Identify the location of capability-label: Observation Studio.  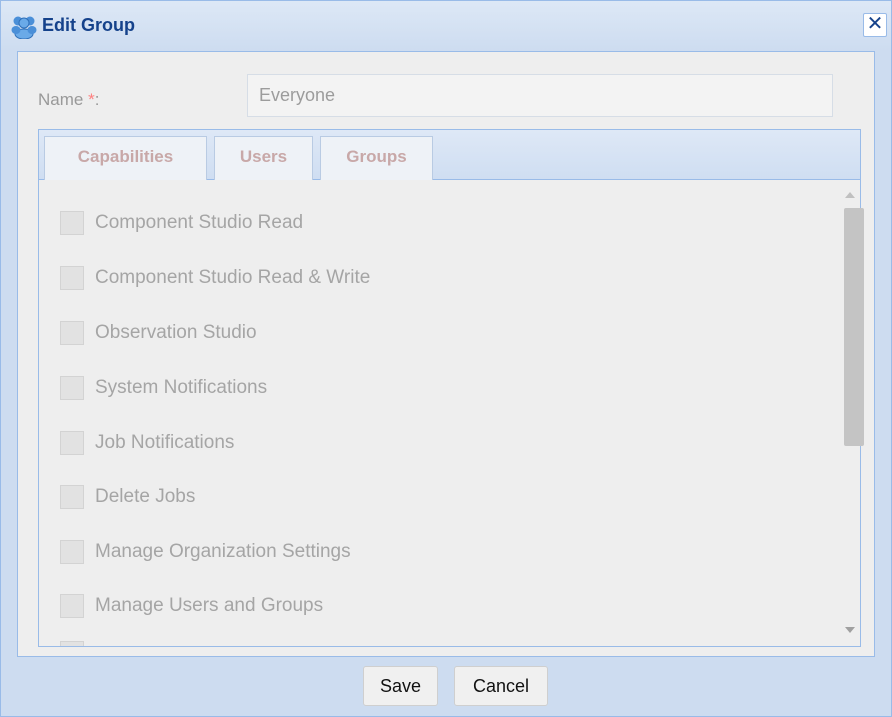
(176, 332).